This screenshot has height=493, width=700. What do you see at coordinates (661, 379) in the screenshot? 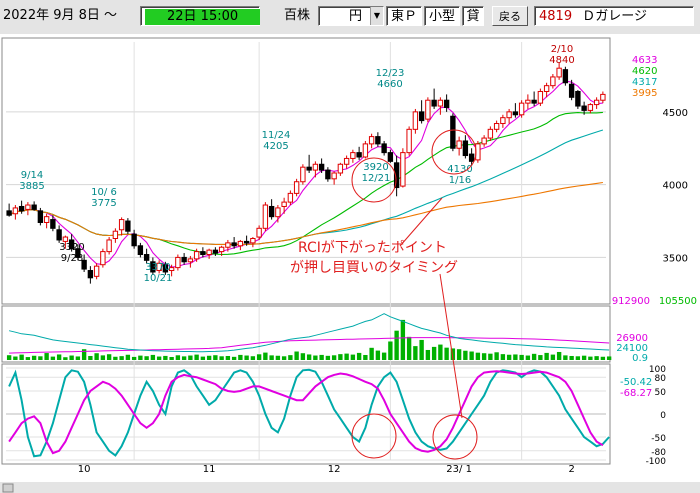
I see `rci-tick-label: 80` at bounding box center [661, 379].